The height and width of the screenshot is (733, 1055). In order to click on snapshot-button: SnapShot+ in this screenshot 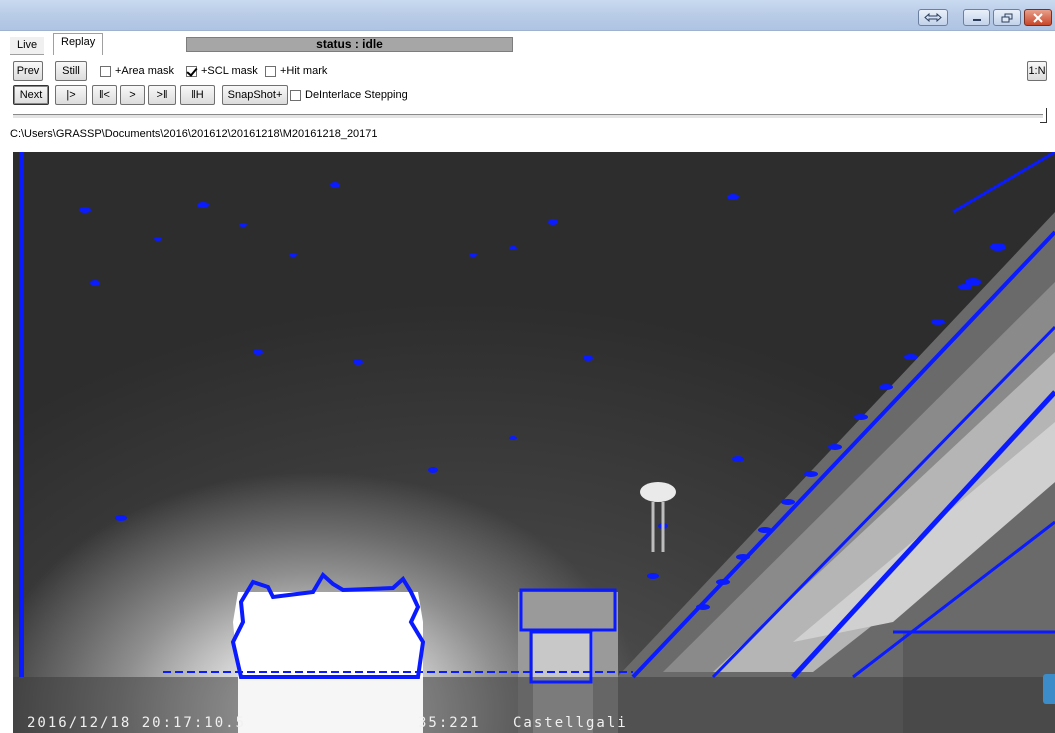, I will do `click(255, 95)`.